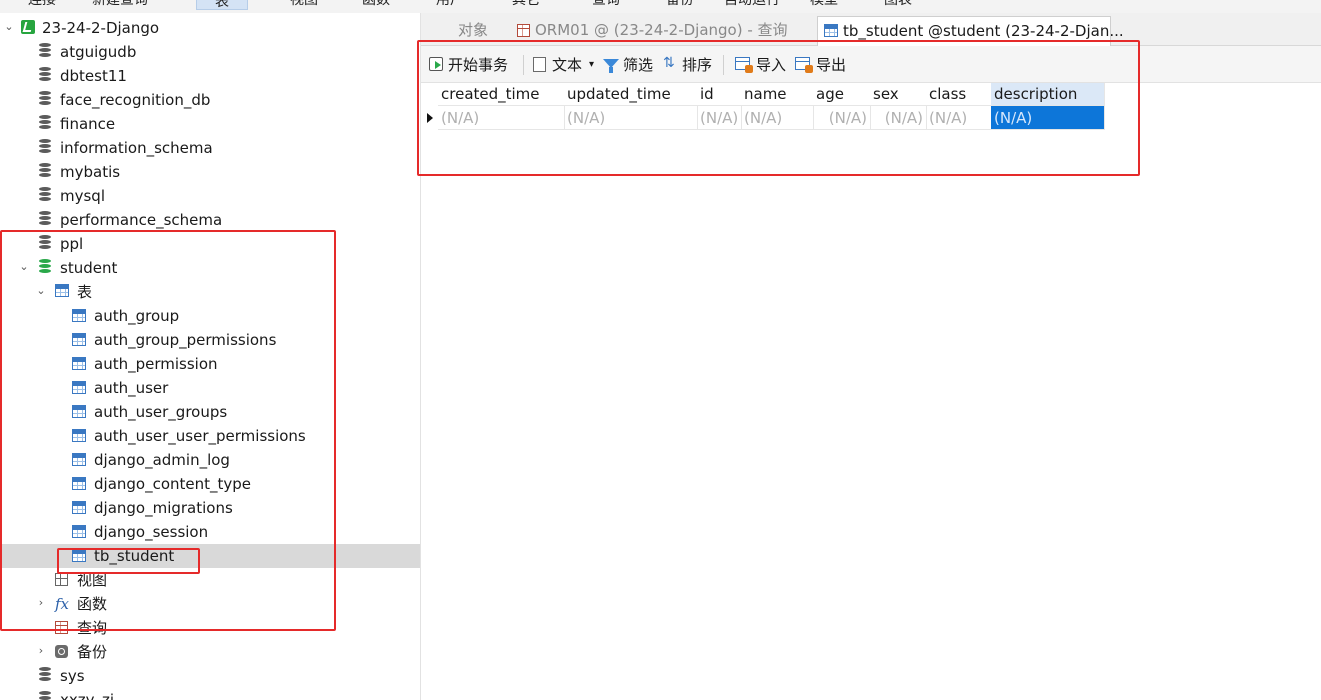 The width and height of the screenshot is (1321, 700). Describe the element at coordinates (898, 118) in the screenshot. I see `grid-cell-sex: (N/A)` at that location.